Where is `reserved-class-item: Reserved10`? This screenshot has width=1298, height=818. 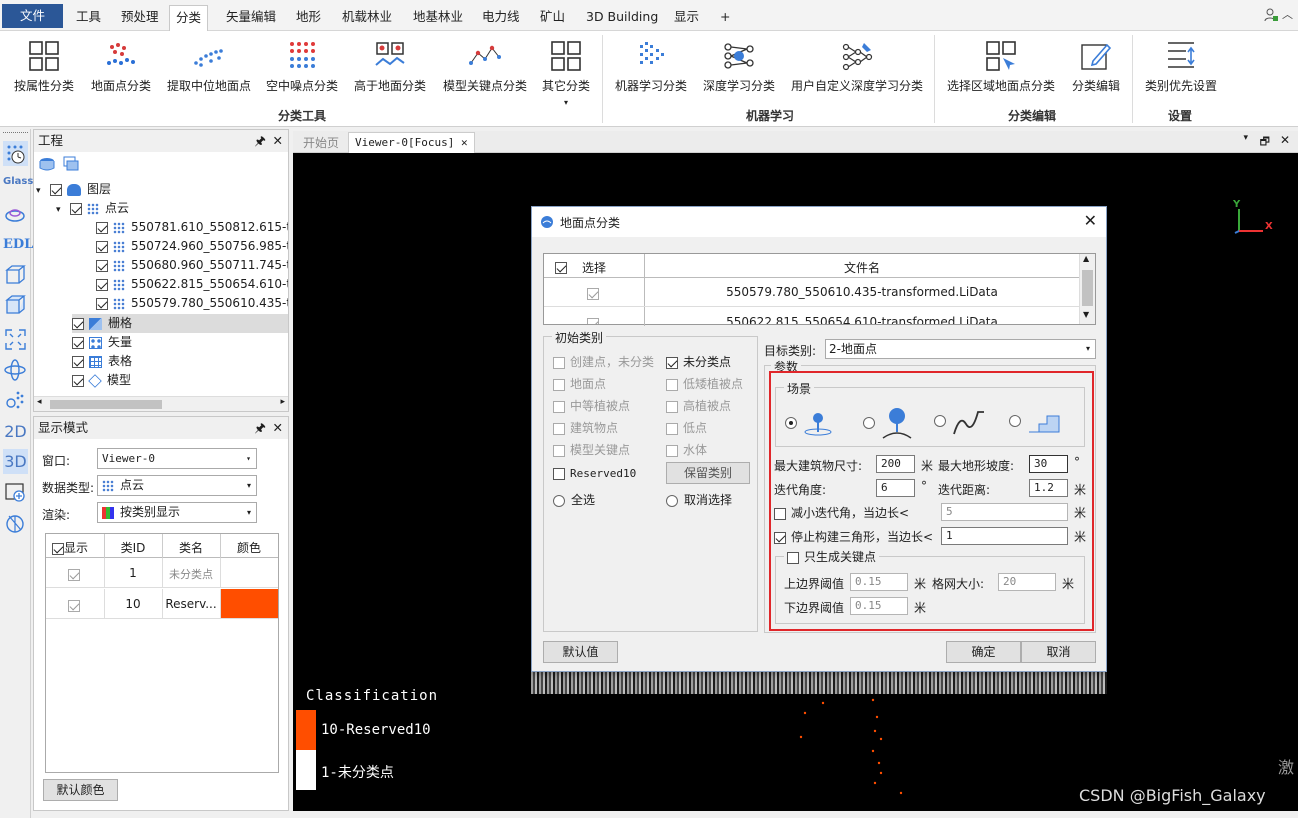 reserved-class-item: Reserved10 is located at coordinates (594, 473).